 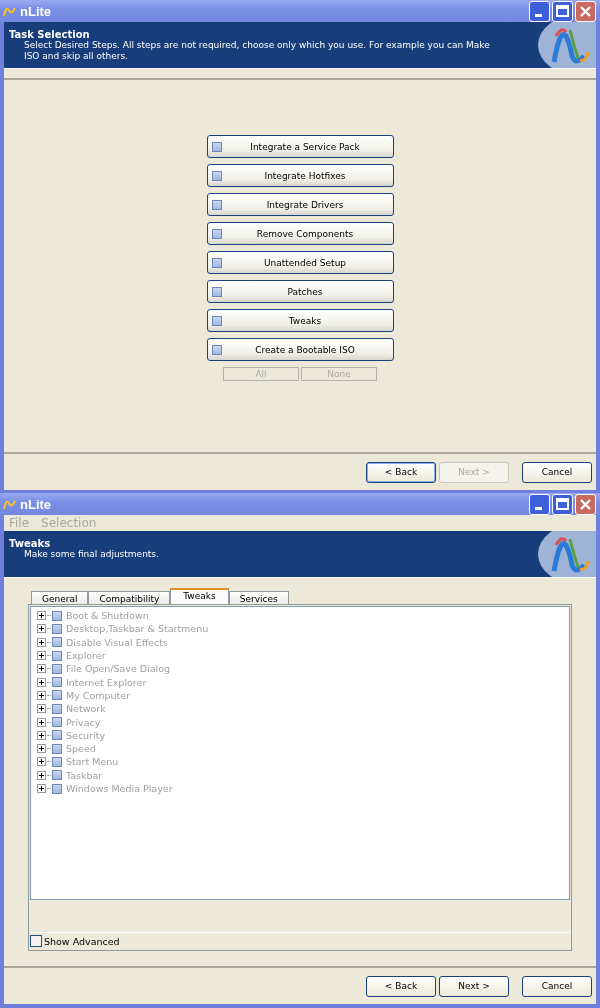 What do you see at coordinates (258, 597) in the screenshot?
I see `tab: Services` at bounding box center [258, 597].